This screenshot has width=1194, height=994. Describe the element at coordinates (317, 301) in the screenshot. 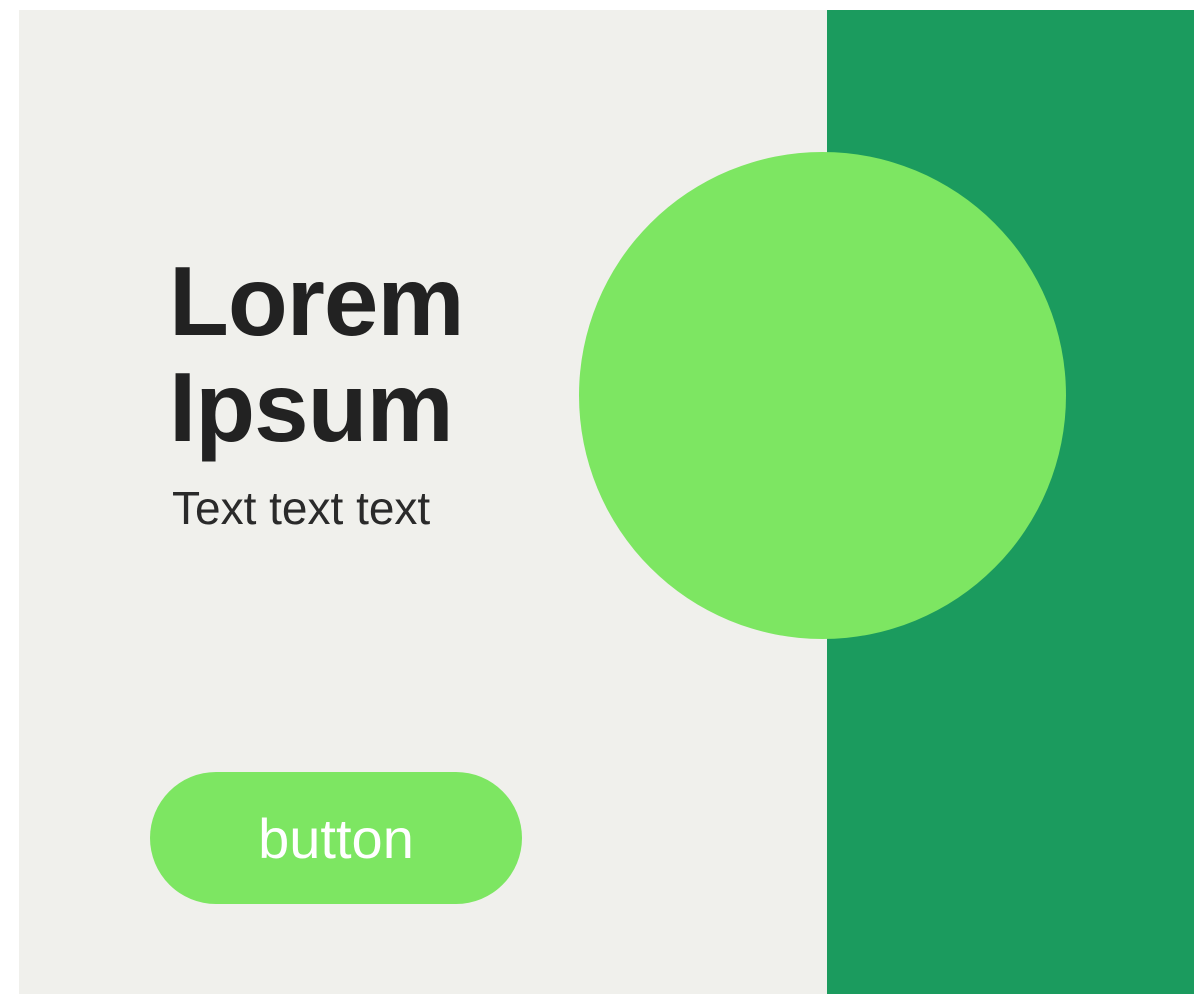

I see `headline-line-1: Lorem` at that location.